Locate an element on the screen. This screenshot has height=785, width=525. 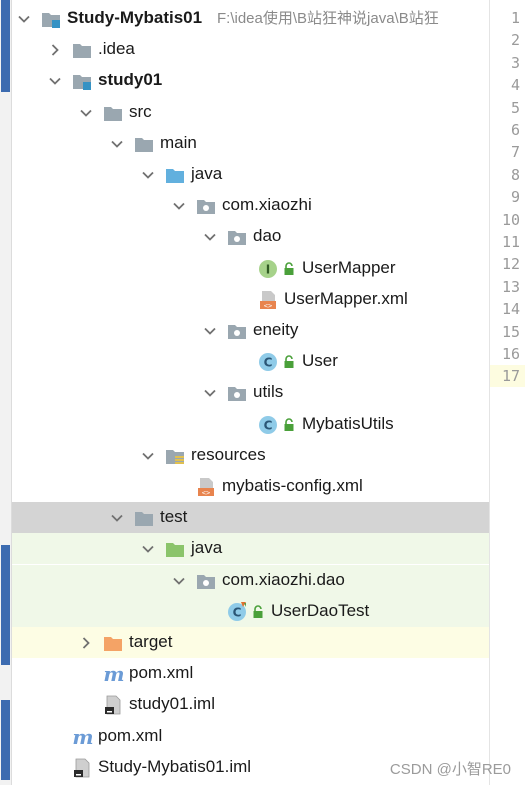
tree-row: utils is located at coordinates (250, 392).